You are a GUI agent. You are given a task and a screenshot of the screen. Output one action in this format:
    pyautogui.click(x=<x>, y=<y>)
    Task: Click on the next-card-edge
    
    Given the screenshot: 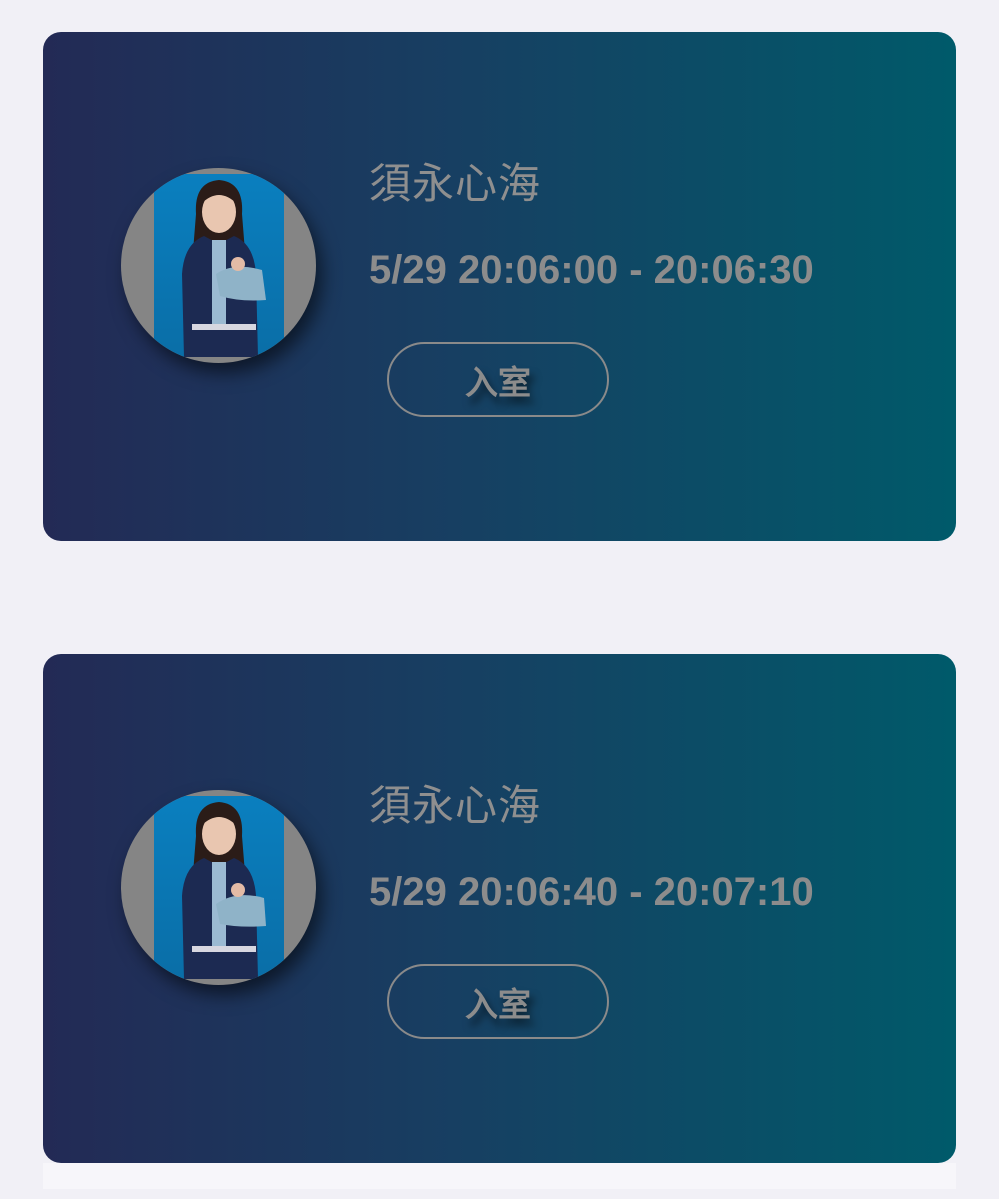 What is the action you would take?
    pyautogui.click(x=499, y=1176)
    